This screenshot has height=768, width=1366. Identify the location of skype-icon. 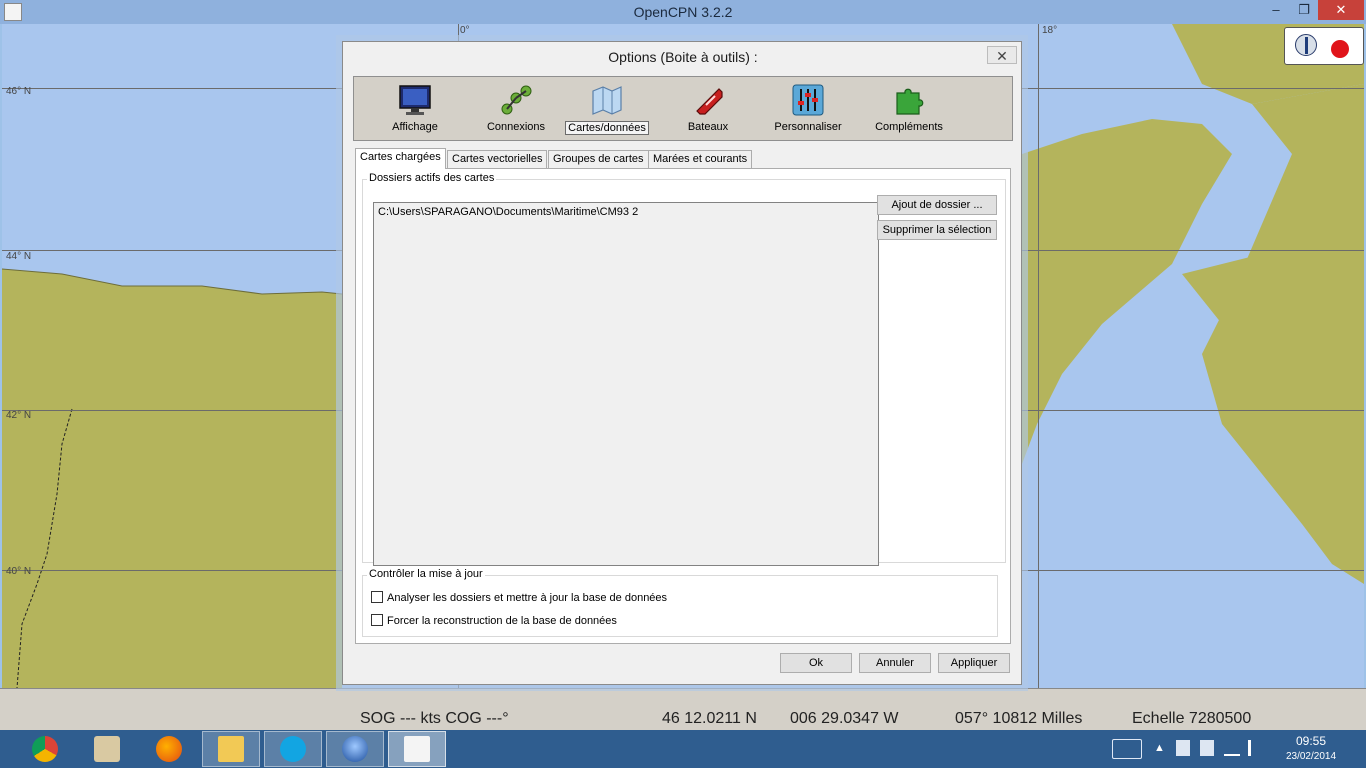
(293, 749).